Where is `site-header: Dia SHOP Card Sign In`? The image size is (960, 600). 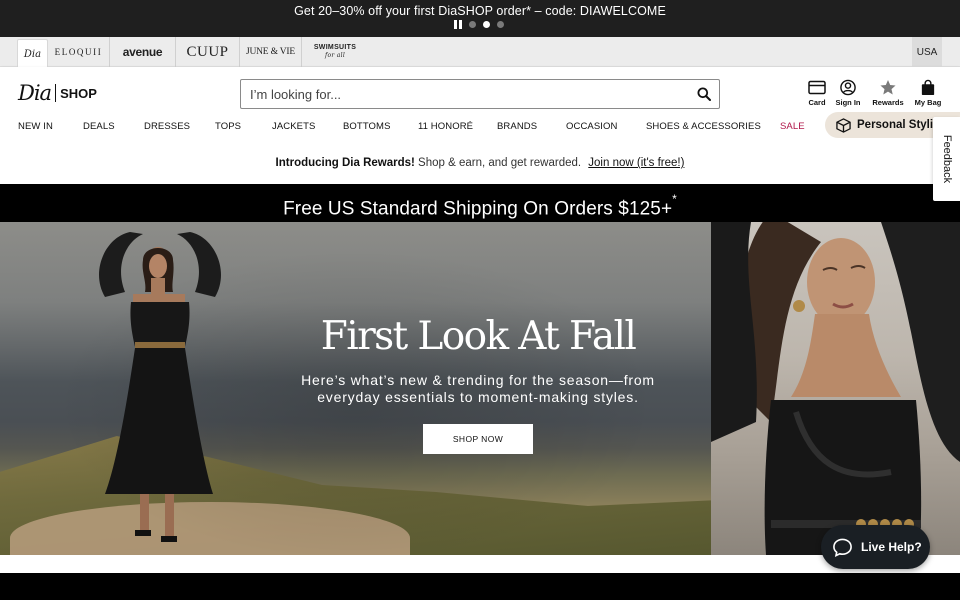
site-header: Dia SHOP Card Sign In is located at coordinates (480, 105).